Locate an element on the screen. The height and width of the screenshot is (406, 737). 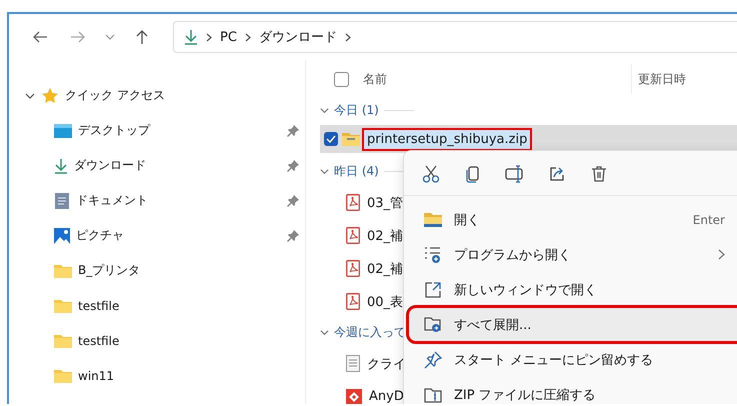
file-name: クライ is located at coordinates (386, 365).